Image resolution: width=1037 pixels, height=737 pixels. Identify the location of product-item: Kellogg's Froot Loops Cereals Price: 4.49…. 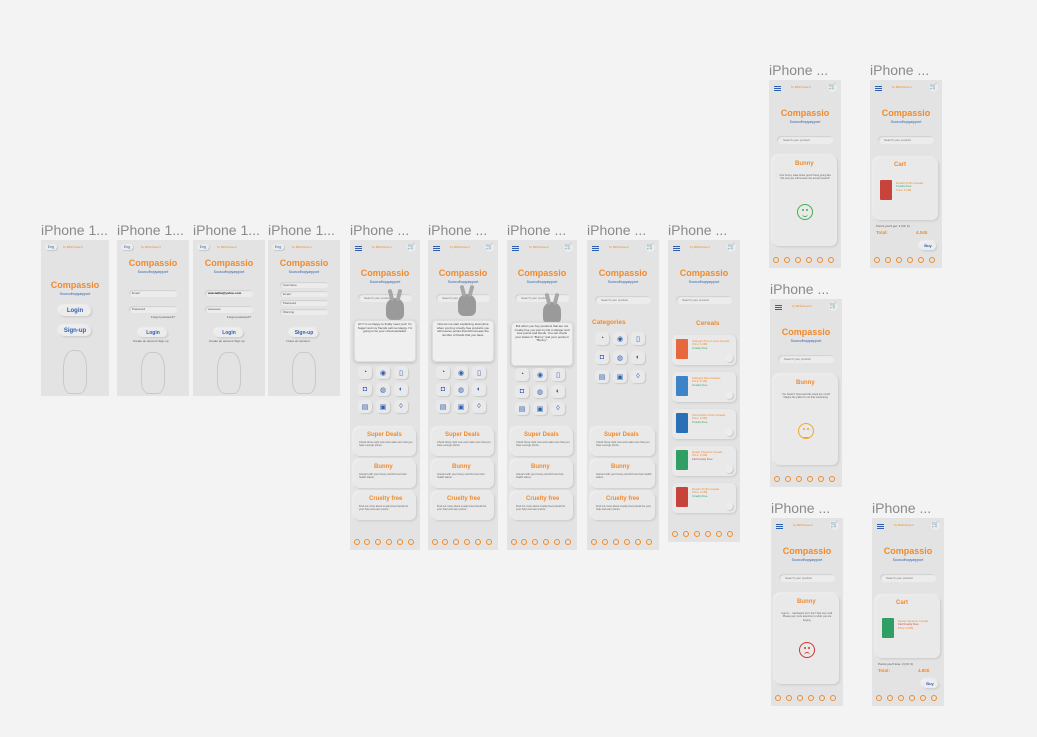
(704, 350).